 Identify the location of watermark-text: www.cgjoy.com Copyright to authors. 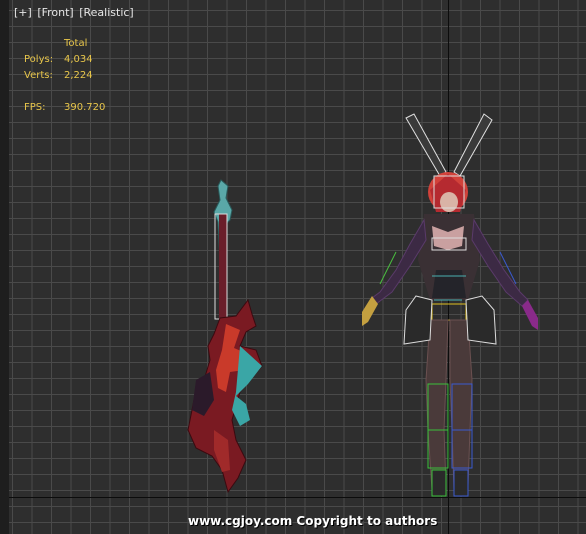
(313, 521).